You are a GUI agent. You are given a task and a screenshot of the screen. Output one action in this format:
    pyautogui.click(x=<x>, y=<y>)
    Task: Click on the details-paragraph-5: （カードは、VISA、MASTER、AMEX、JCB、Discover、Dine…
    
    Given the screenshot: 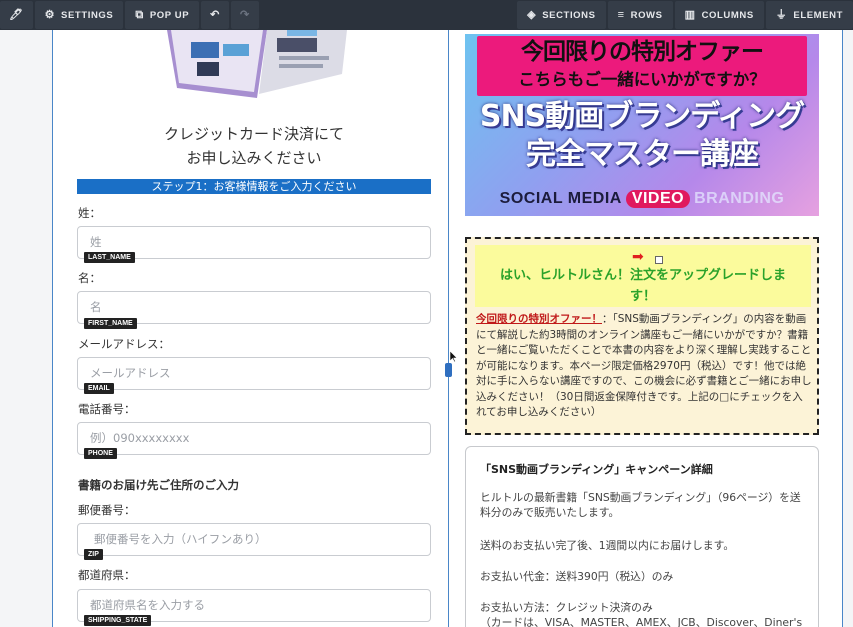 What is the action you would take?
    pyautogui.click(x=641, y=621)
    